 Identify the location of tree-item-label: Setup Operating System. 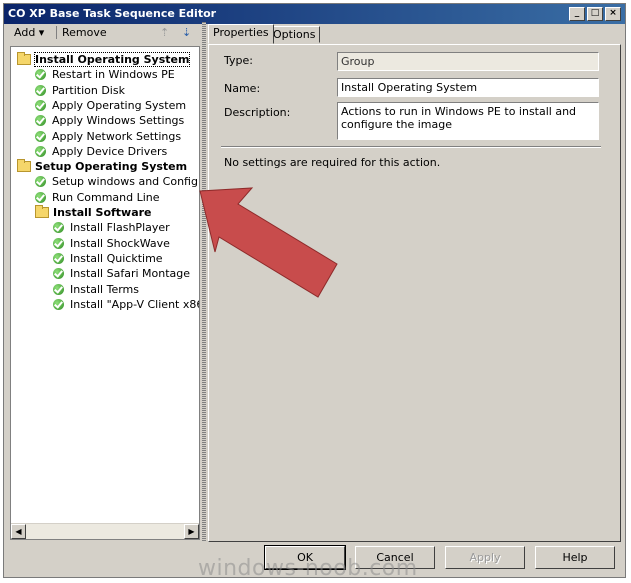
(111, 167).